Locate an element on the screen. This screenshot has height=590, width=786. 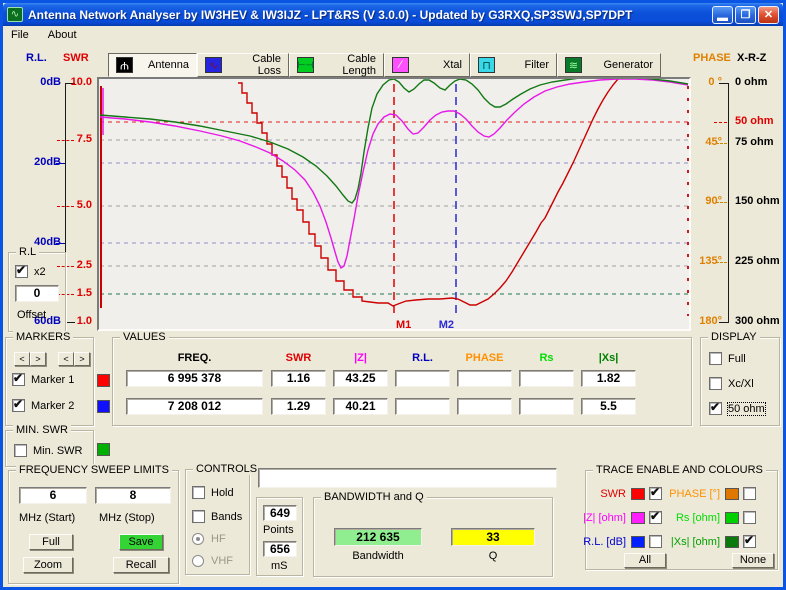
filter-icon: ⊓ is located at coordinates (486, 65).